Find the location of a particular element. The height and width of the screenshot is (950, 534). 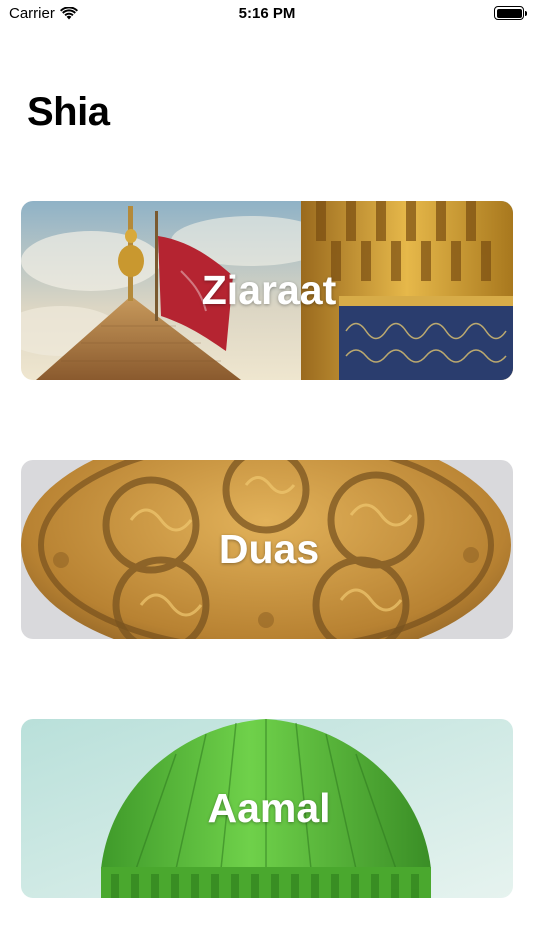

duas-label: Duas is located at coordinates (269, 549).